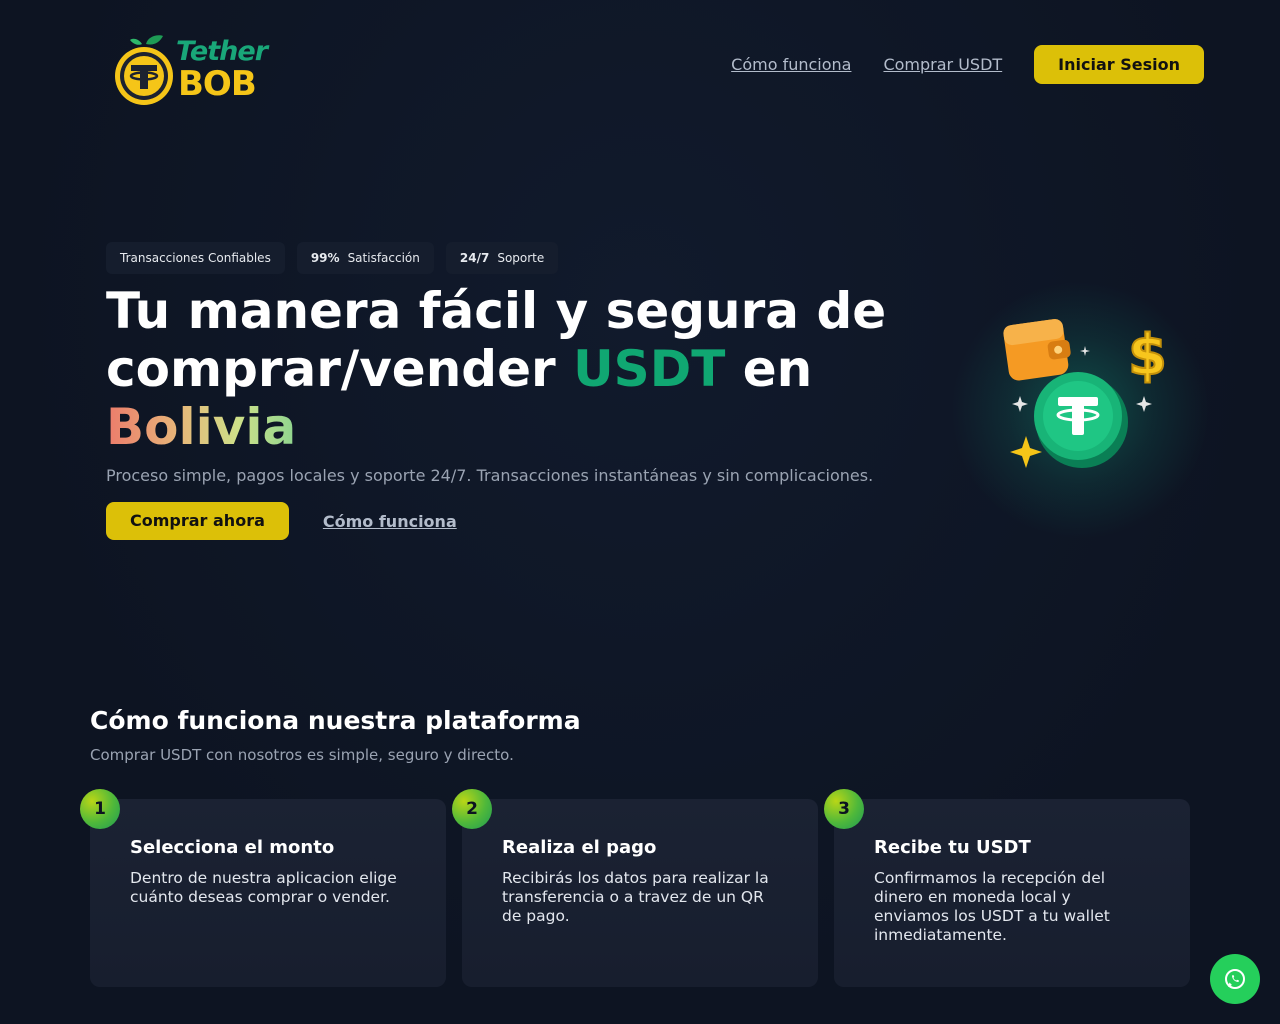 This screenshot has height=1024, width=1280. Describe the element at coordinates (217, 84) in the screenshot. I see `brand-line2: BOB` at that location.